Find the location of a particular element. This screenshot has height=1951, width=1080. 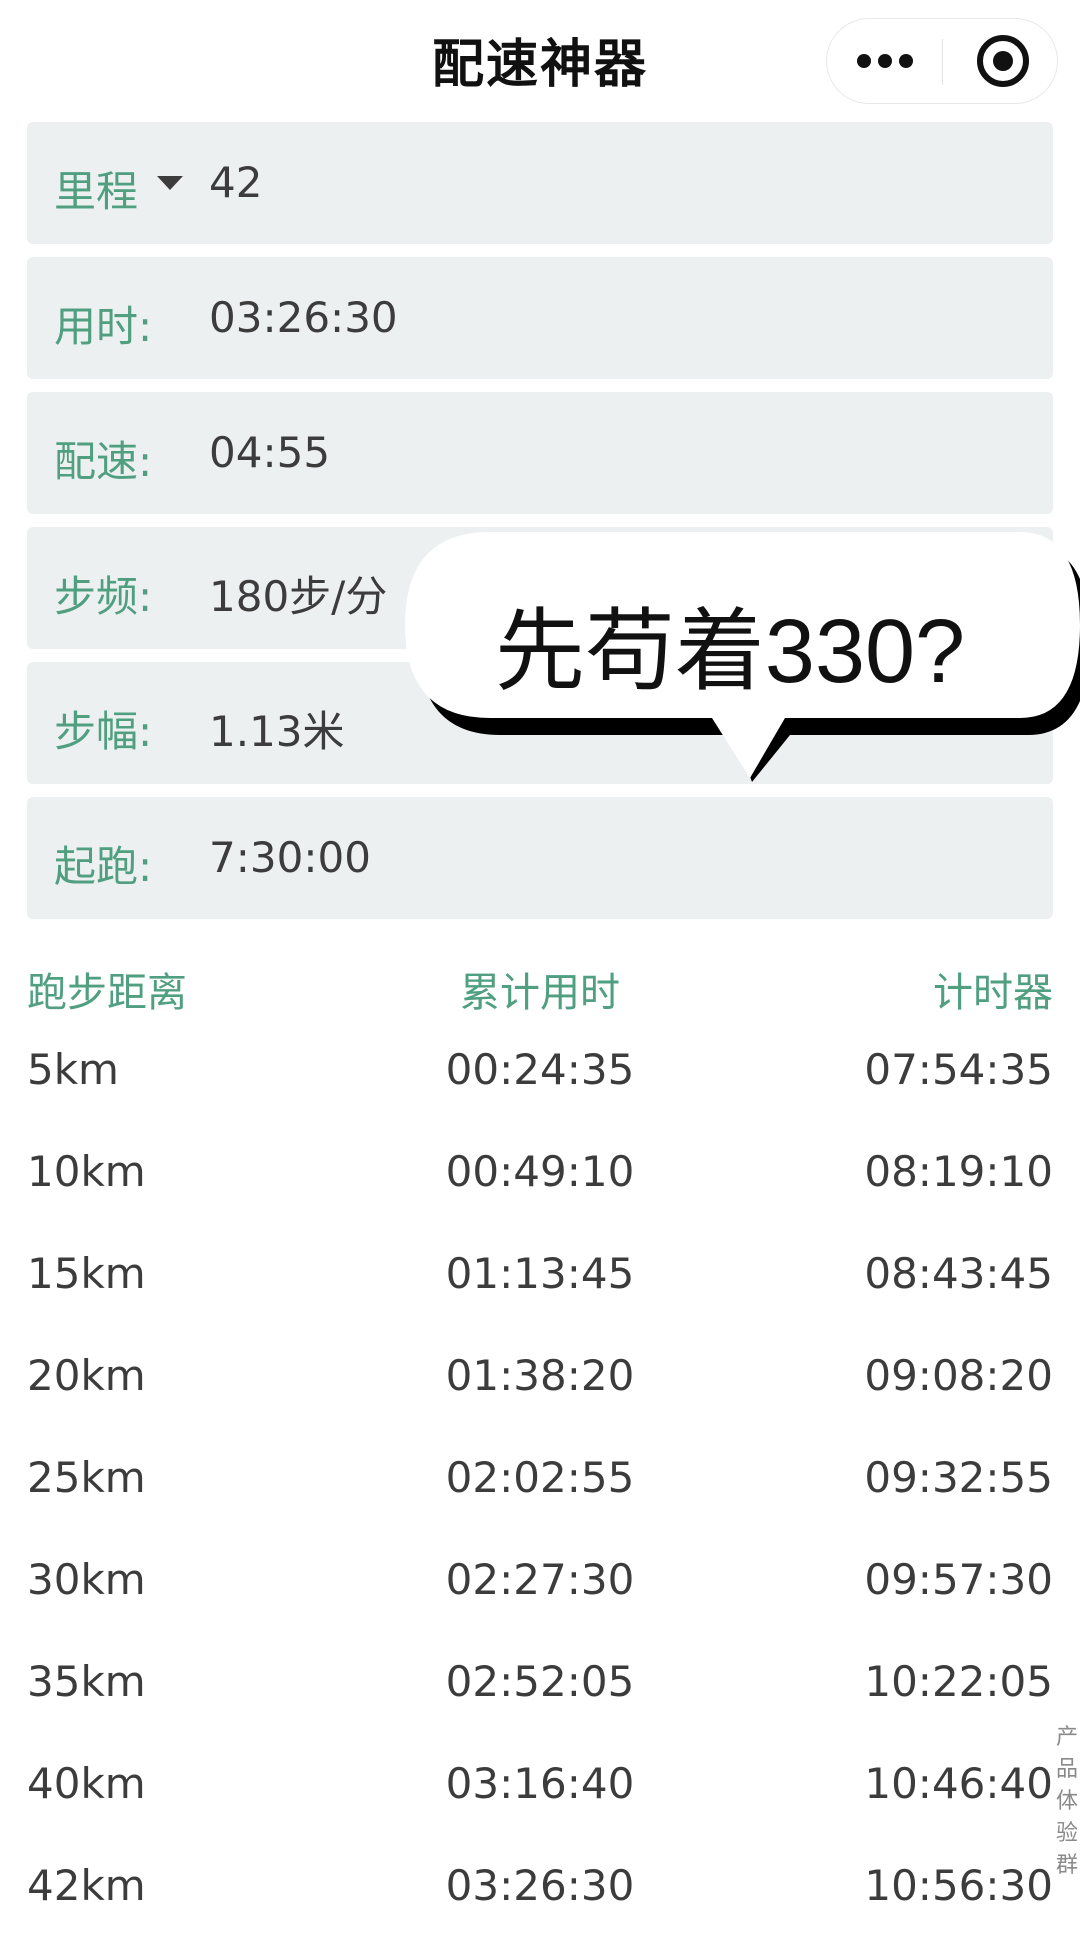

row-cumulative-time: 01:13:45 is located at coordinates (540, 1273).